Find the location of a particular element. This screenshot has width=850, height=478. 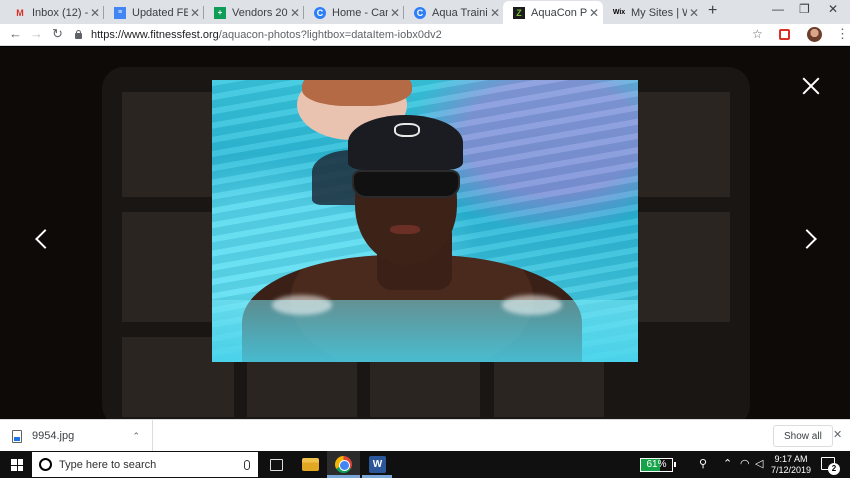

tab-gmail: M Inbox (12) - gre ✕ is located at coordinates (54, 12).